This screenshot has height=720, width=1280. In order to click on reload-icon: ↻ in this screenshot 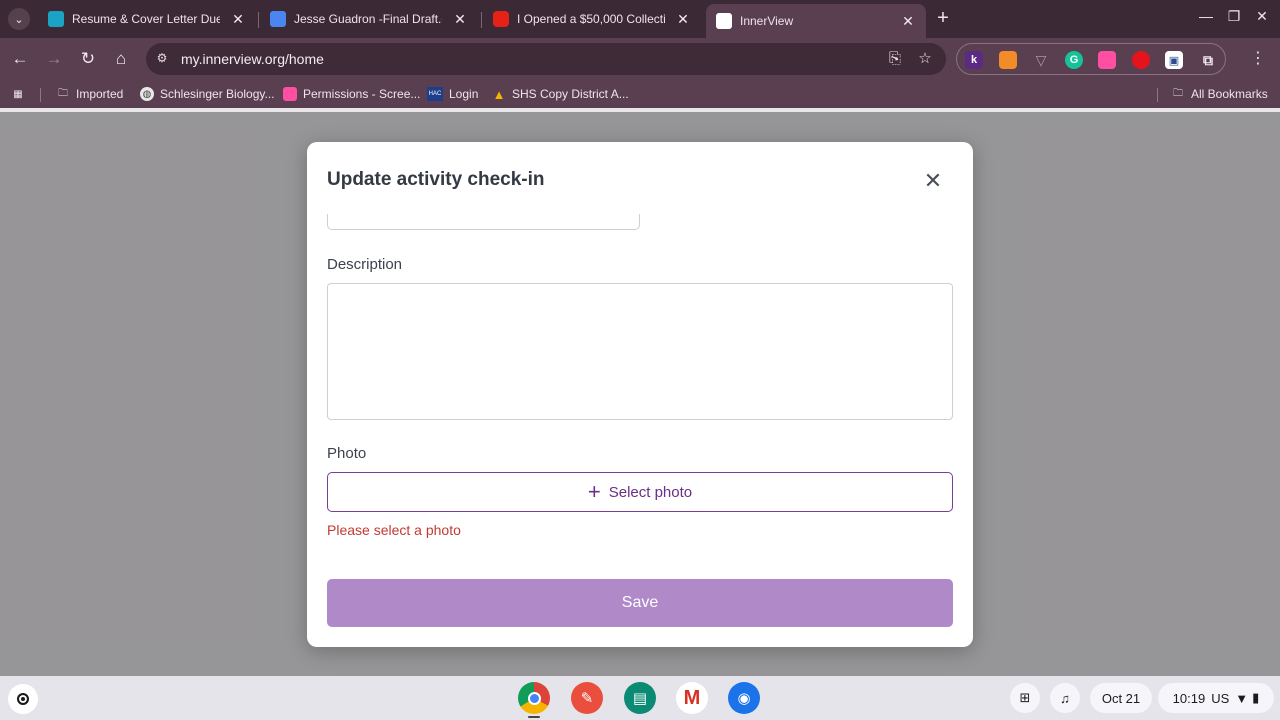, I will do `click(88, 59)`.